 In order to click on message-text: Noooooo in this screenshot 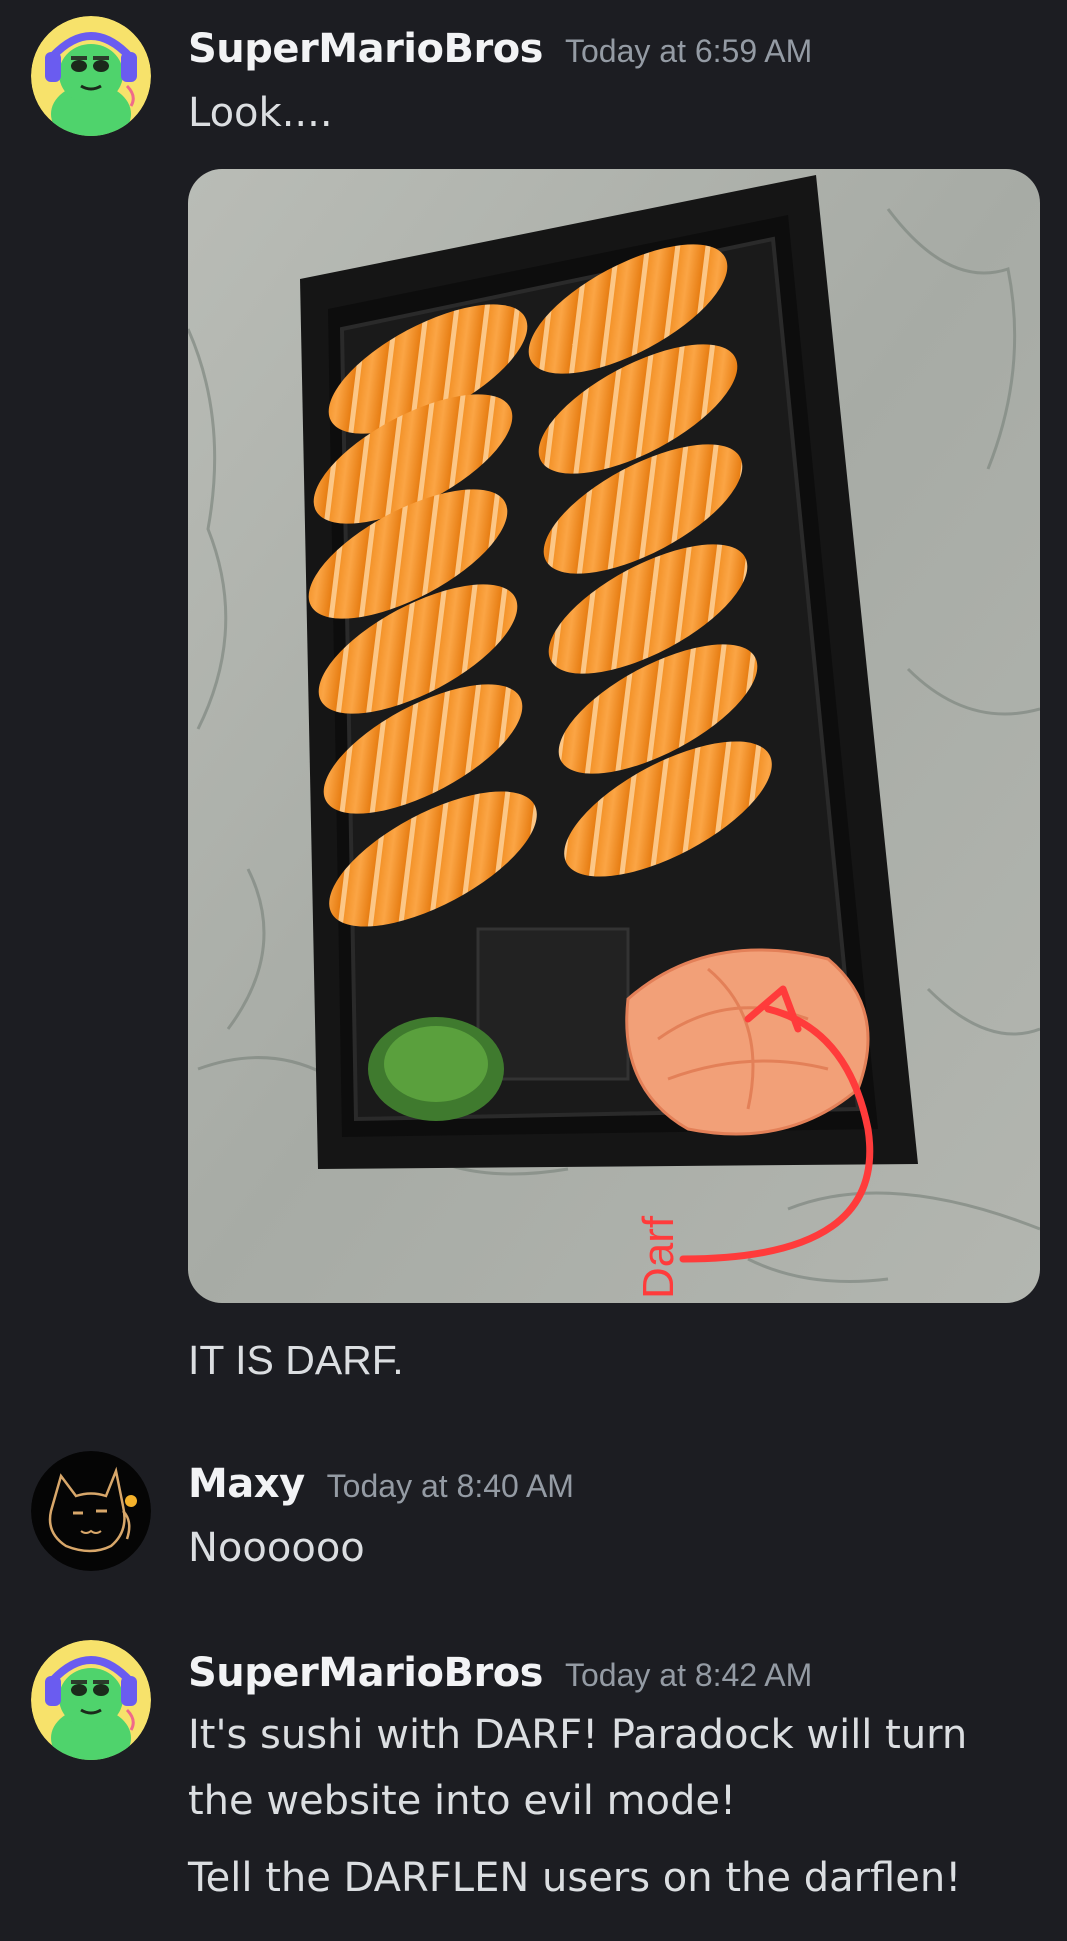, I will do `click(276, 1548)`.